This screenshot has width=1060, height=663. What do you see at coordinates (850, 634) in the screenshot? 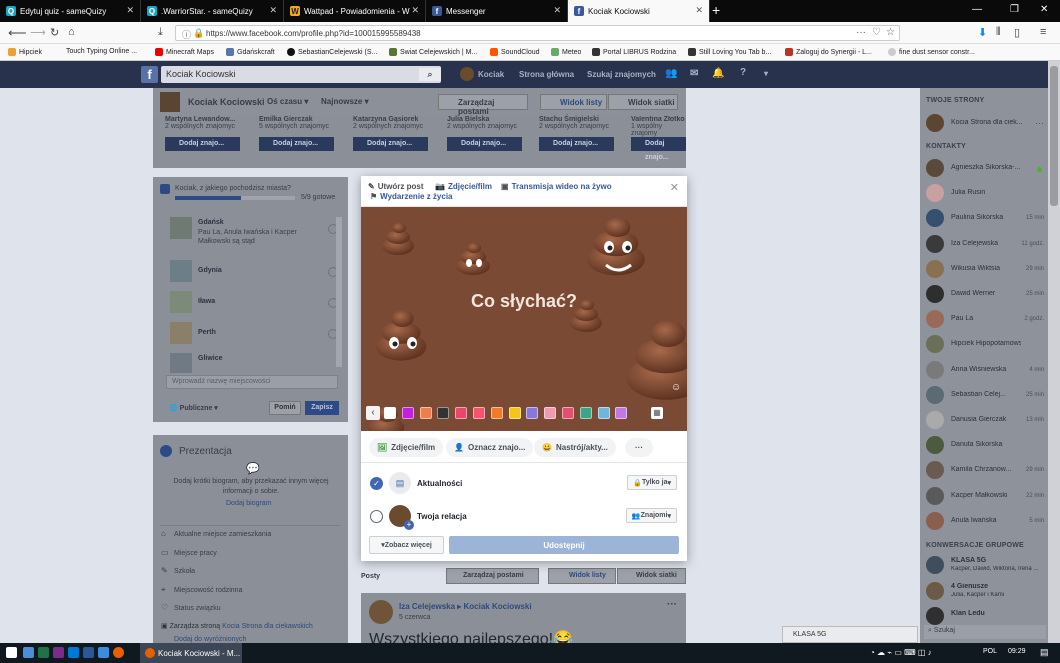
I see `chat-tab: KLASA 5G` at bounding box center [850, 634].